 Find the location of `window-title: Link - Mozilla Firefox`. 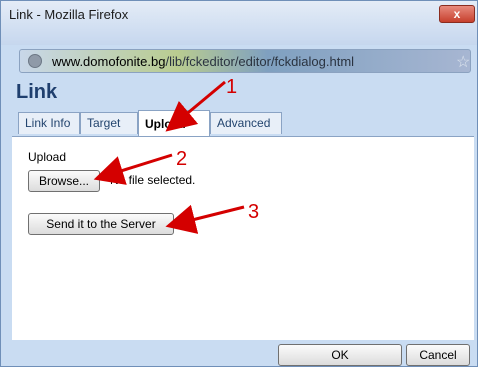

window-title: Link - Mozilla Firefox is located at coordinates (69, 14).